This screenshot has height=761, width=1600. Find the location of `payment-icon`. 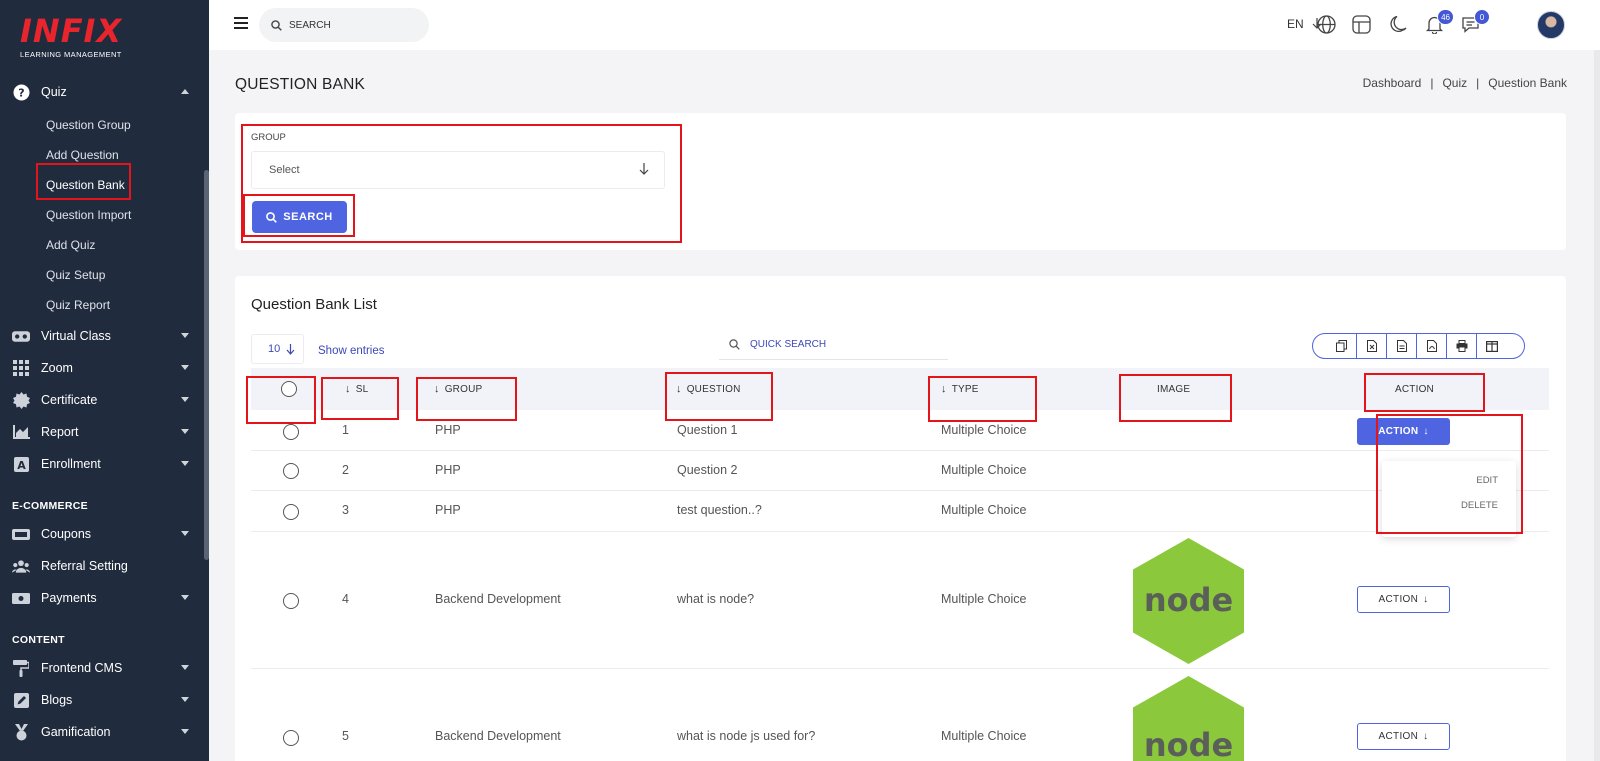

payment-icon is located at coordinates (21, 598).